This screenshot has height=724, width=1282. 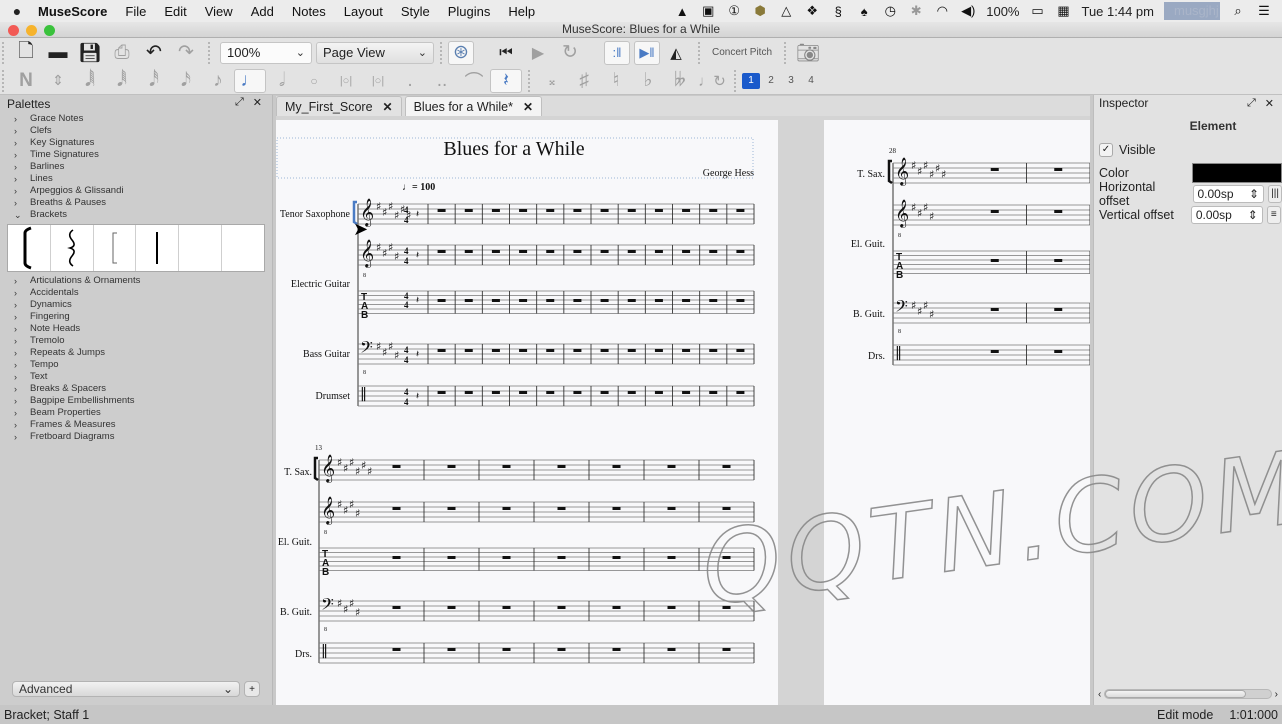 What do you see at coordinates (115, 248) in the screenshot?
I see `square-bracket-cell` at bounding box center [115, 248].